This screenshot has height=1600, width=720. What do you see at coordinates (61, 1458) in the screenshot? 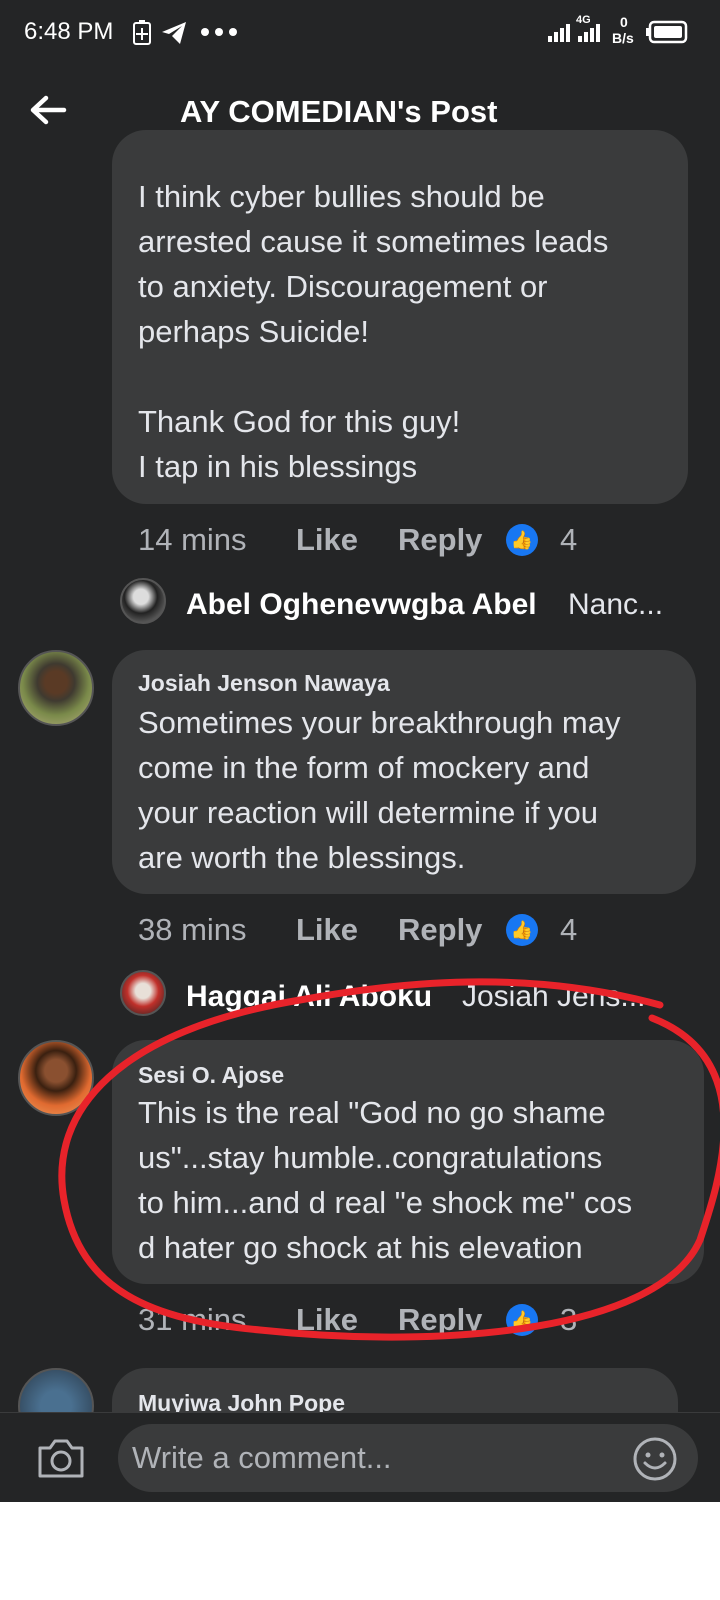
I see `camera-icon` at bounding box center [61, 1458].